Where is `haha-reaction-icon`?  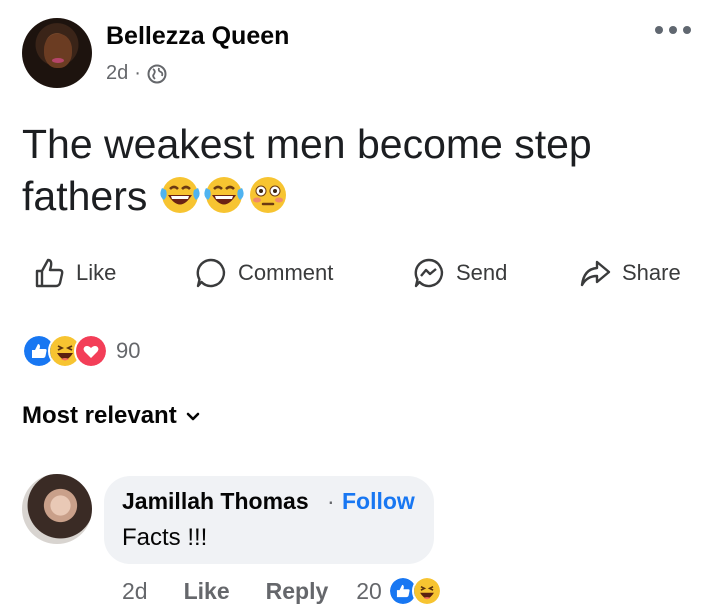 haha-reaction-icon is located at coordinates (426, 591).